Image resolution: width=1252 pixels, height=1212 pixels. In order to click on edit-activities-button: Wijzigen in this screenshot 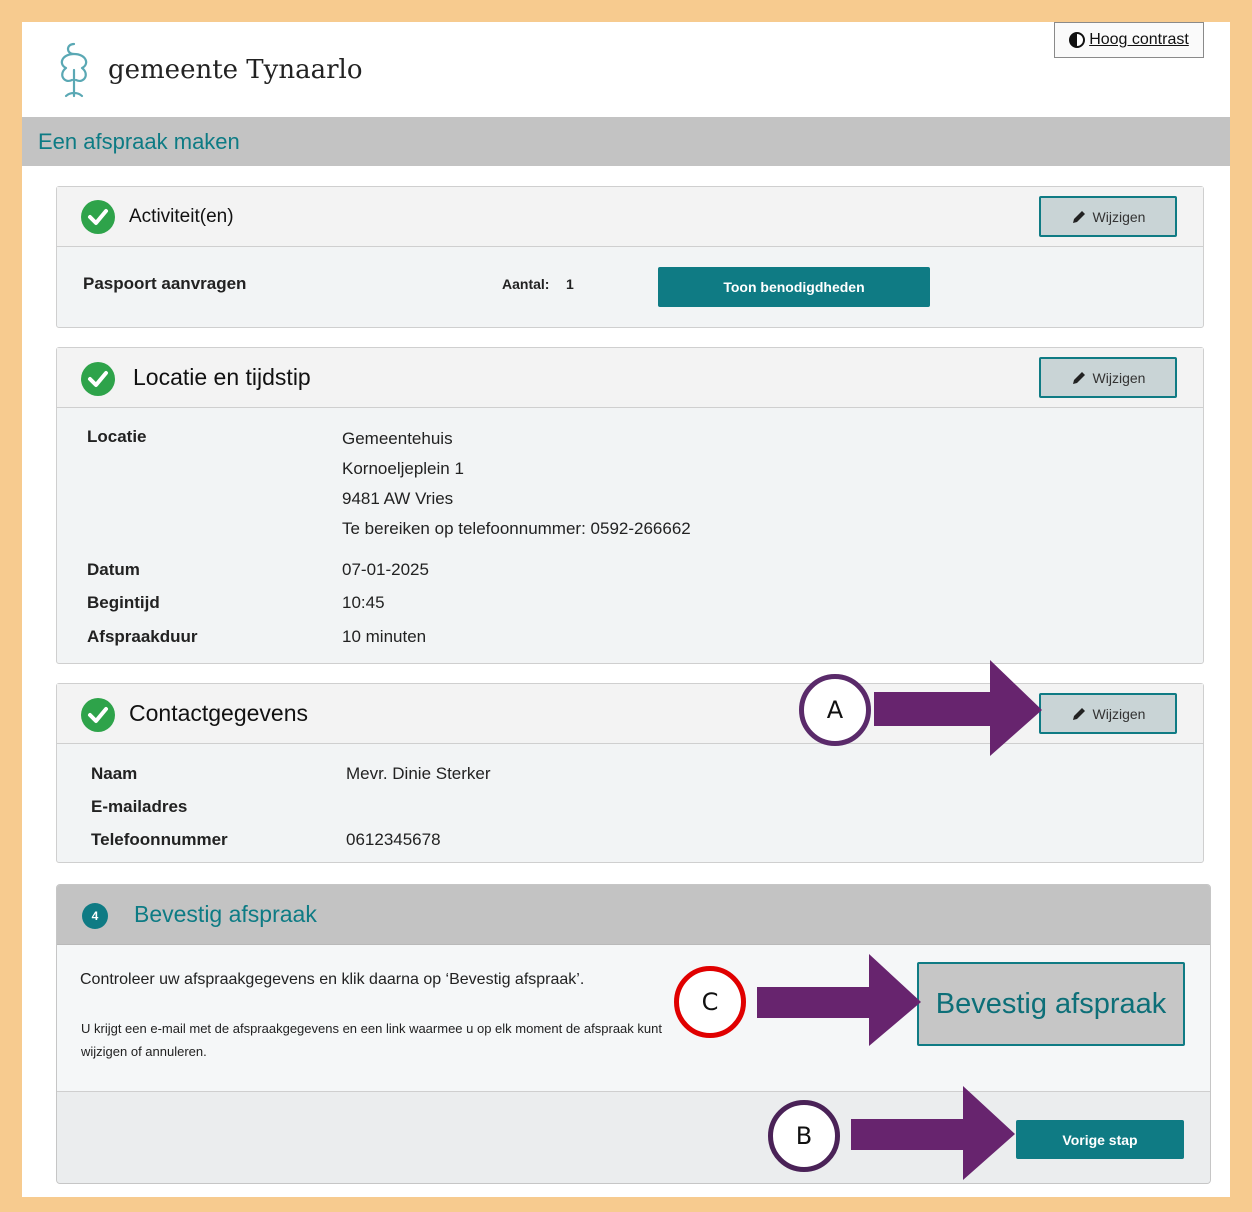, I will do `click(1108, 216)`.